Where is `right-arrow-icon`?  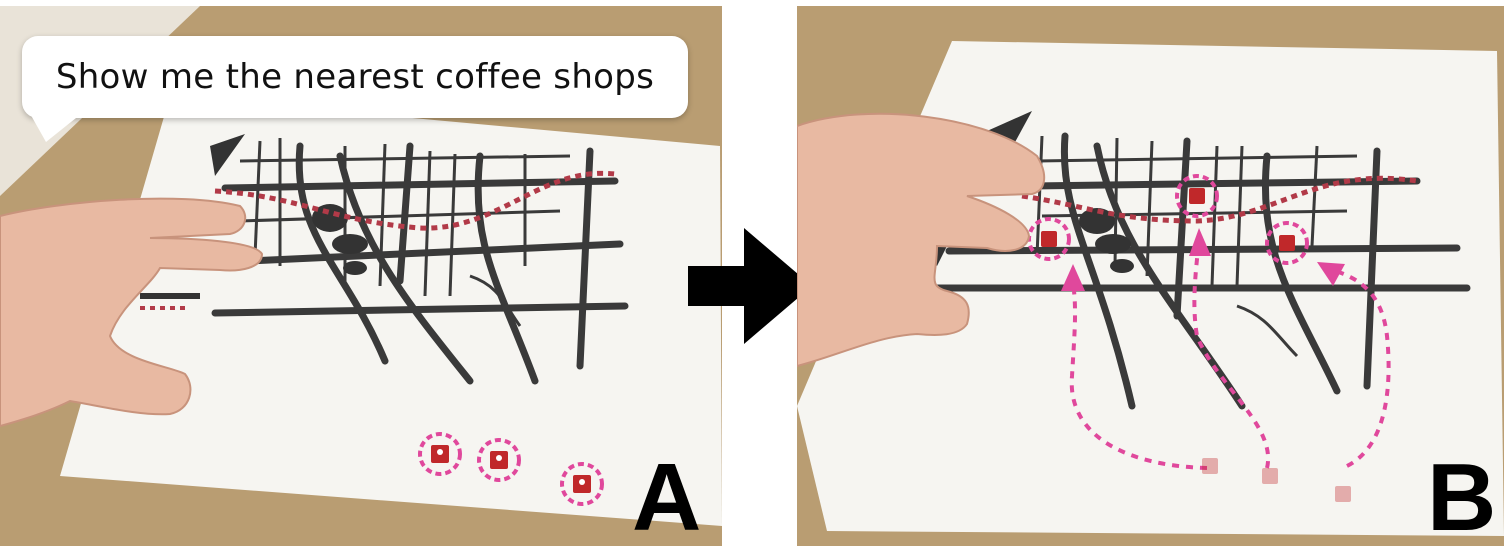 right-arrow-icon is located at coordinates (750, 286).